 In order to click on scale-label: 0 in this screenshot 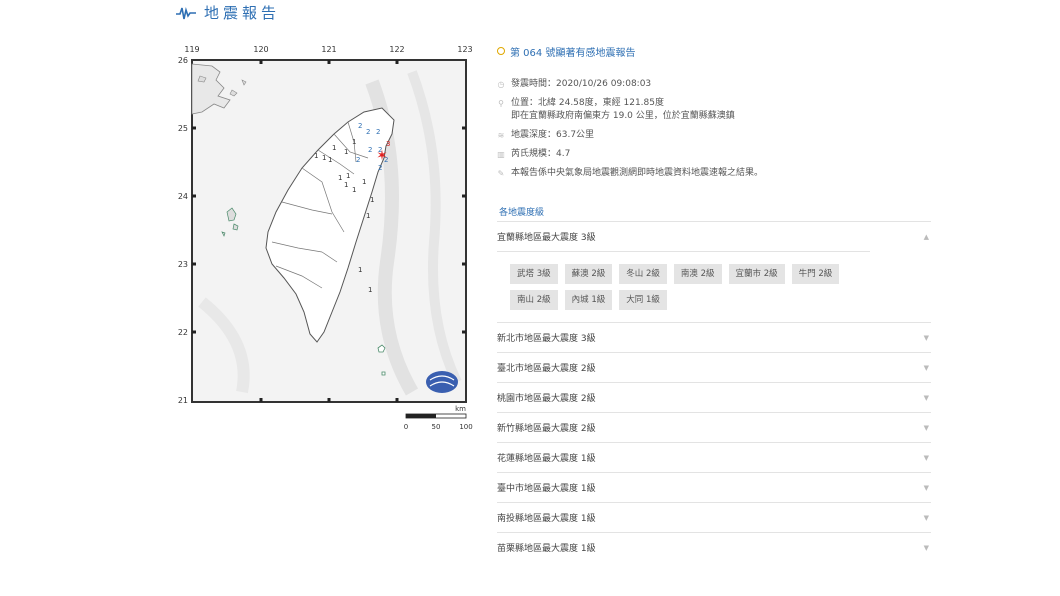, I will do `click(406, 427)`.